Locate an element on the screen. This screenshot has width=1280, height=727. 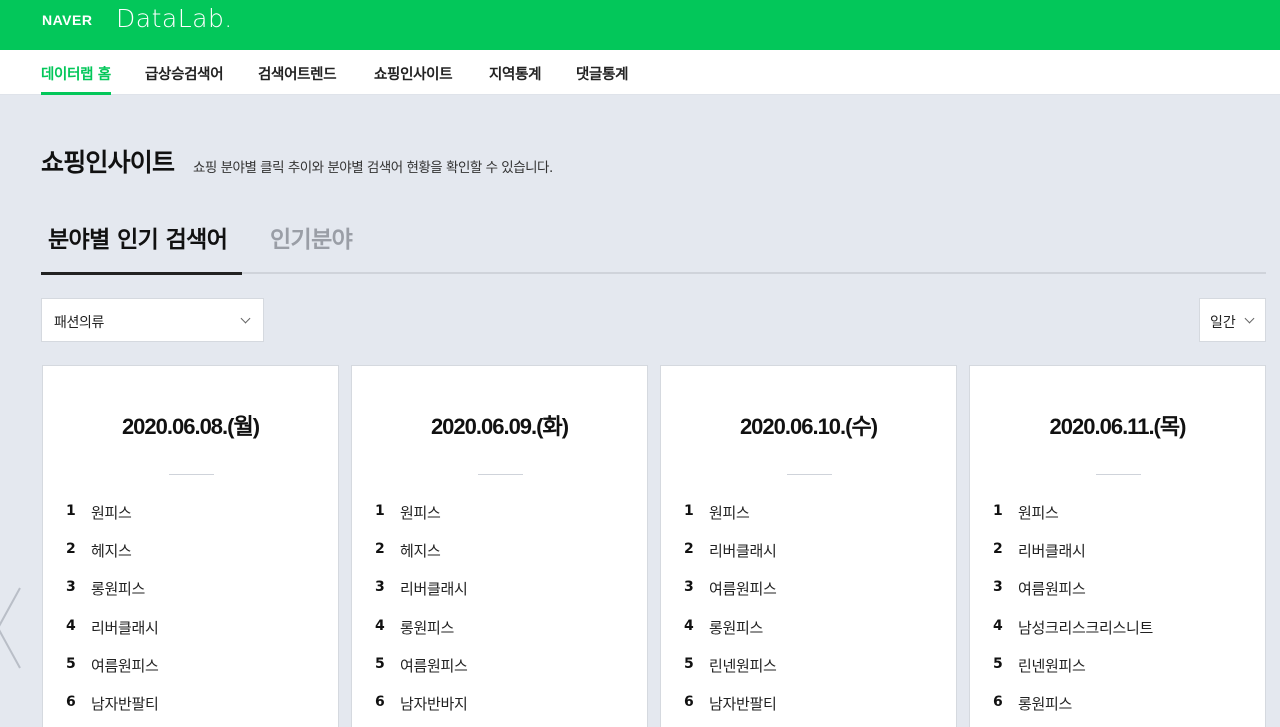
period-select: 일간 is located at coordinates (1232, 320).